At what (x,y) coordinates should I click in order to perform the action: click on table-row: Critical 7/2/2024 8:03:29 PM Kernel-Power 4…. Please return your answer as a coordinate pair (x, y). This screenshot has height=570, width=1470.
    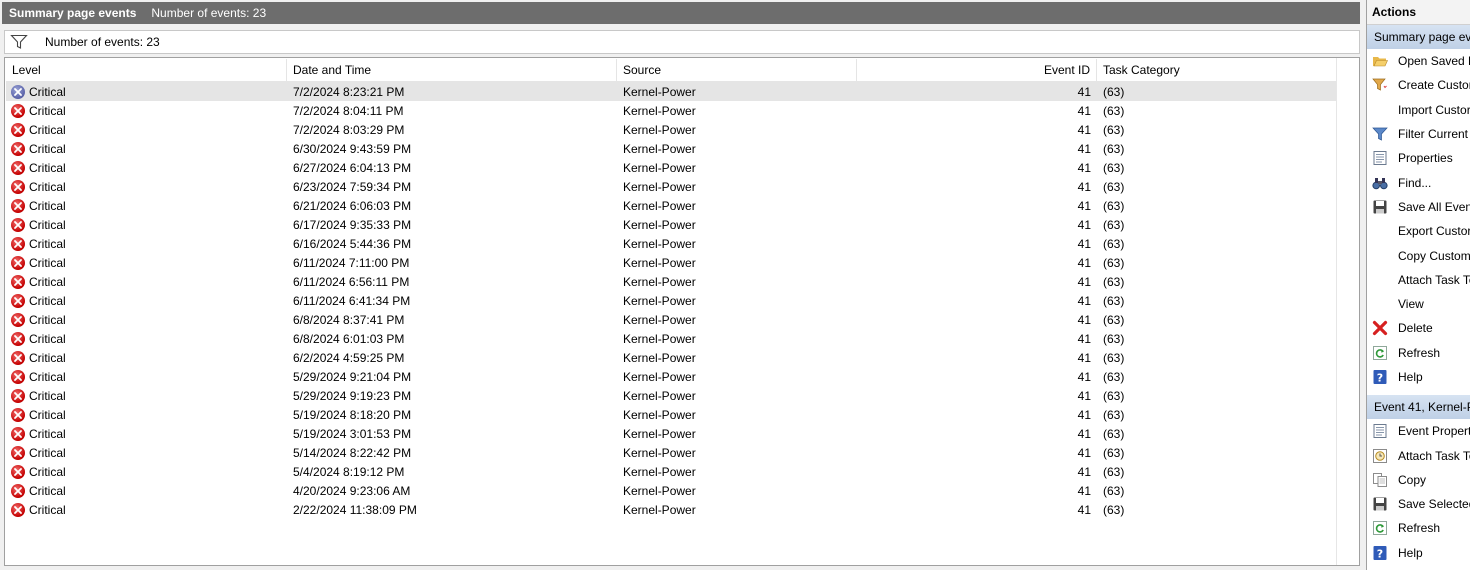
    Looking at the image, I should click on (672, 129).